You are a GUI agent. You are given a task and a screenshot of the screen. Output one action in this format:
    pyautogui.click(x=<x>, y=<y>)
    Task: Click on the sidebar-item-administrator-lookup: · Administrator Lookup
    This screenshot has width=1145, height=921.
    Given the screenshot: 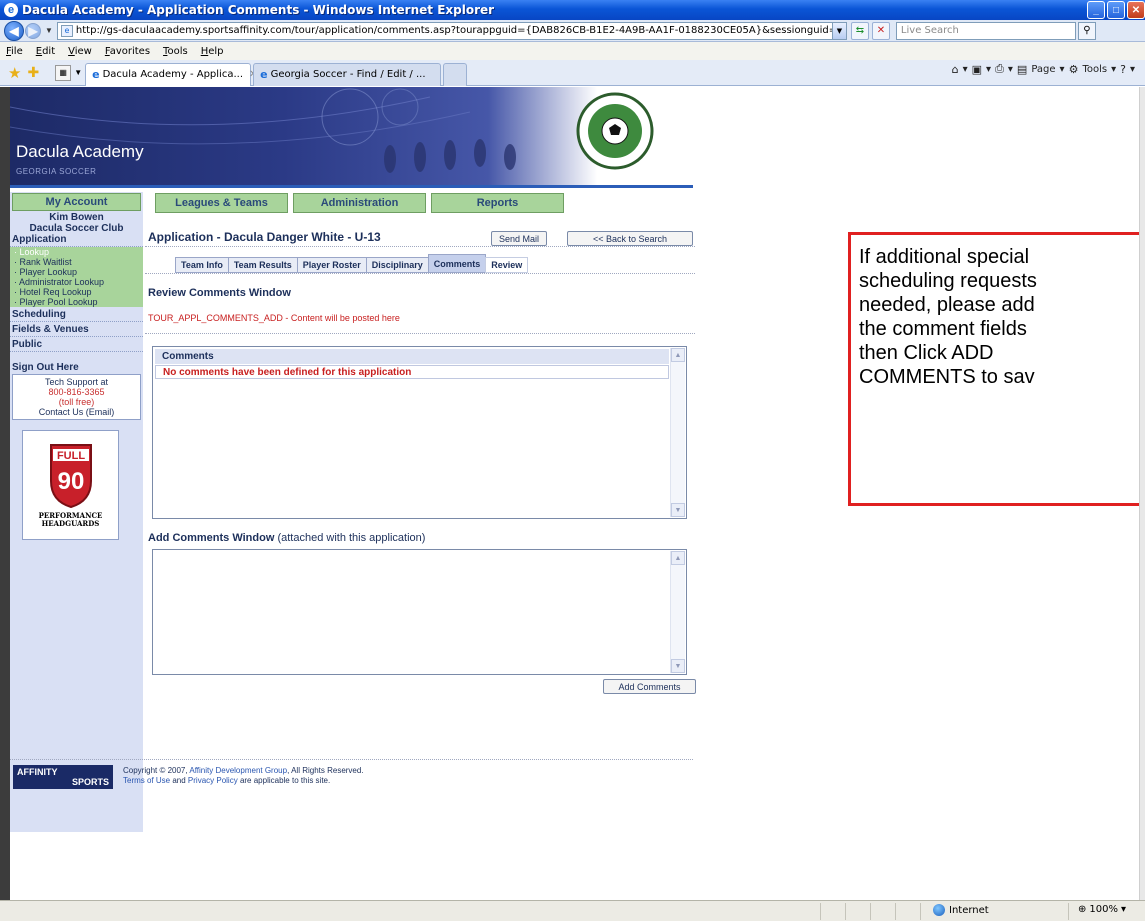 What is the action you would take?
    pyautogui.click(x=76, y=282)
    